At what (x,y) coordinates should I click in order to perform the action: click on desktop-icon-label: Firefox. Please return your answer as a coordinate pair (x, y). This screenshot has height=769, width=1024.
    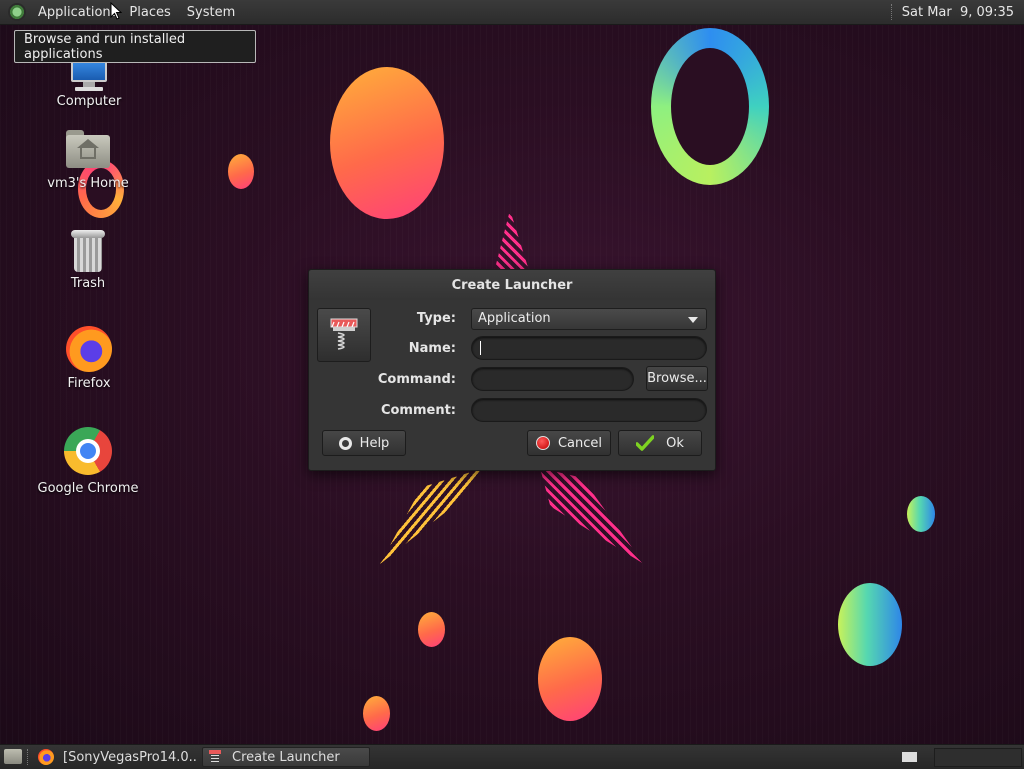
    Looking at the image, I should click on (89, 383).